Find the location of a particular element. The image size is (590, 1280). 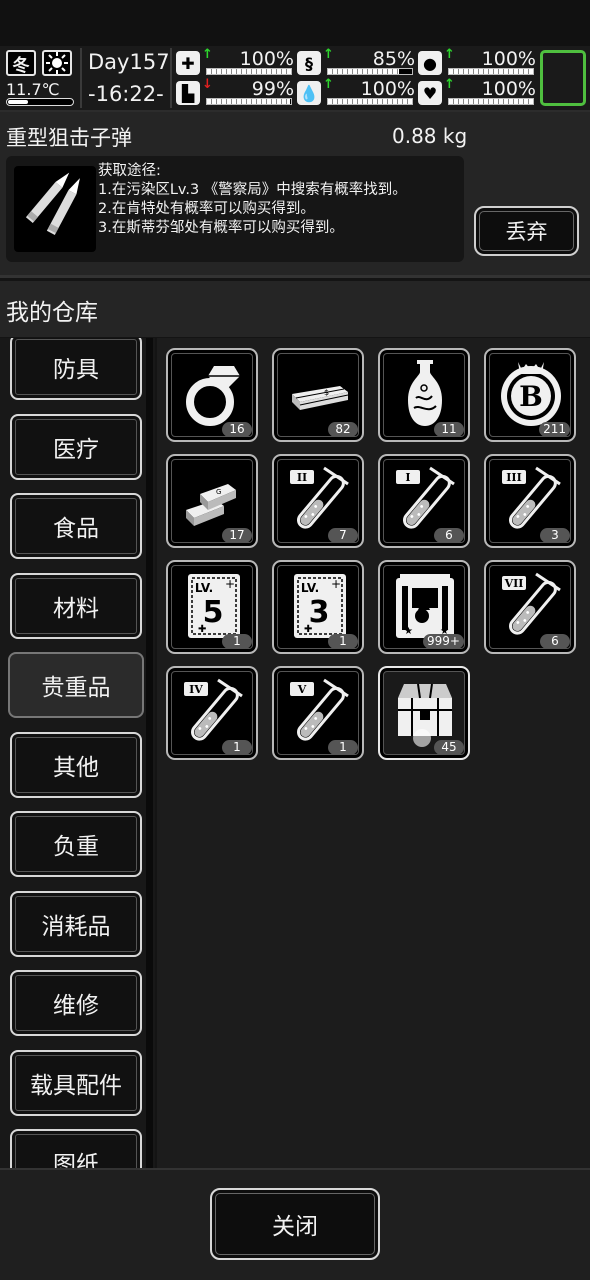

close-button: 关闭 is located at coordinates (295, 1224).